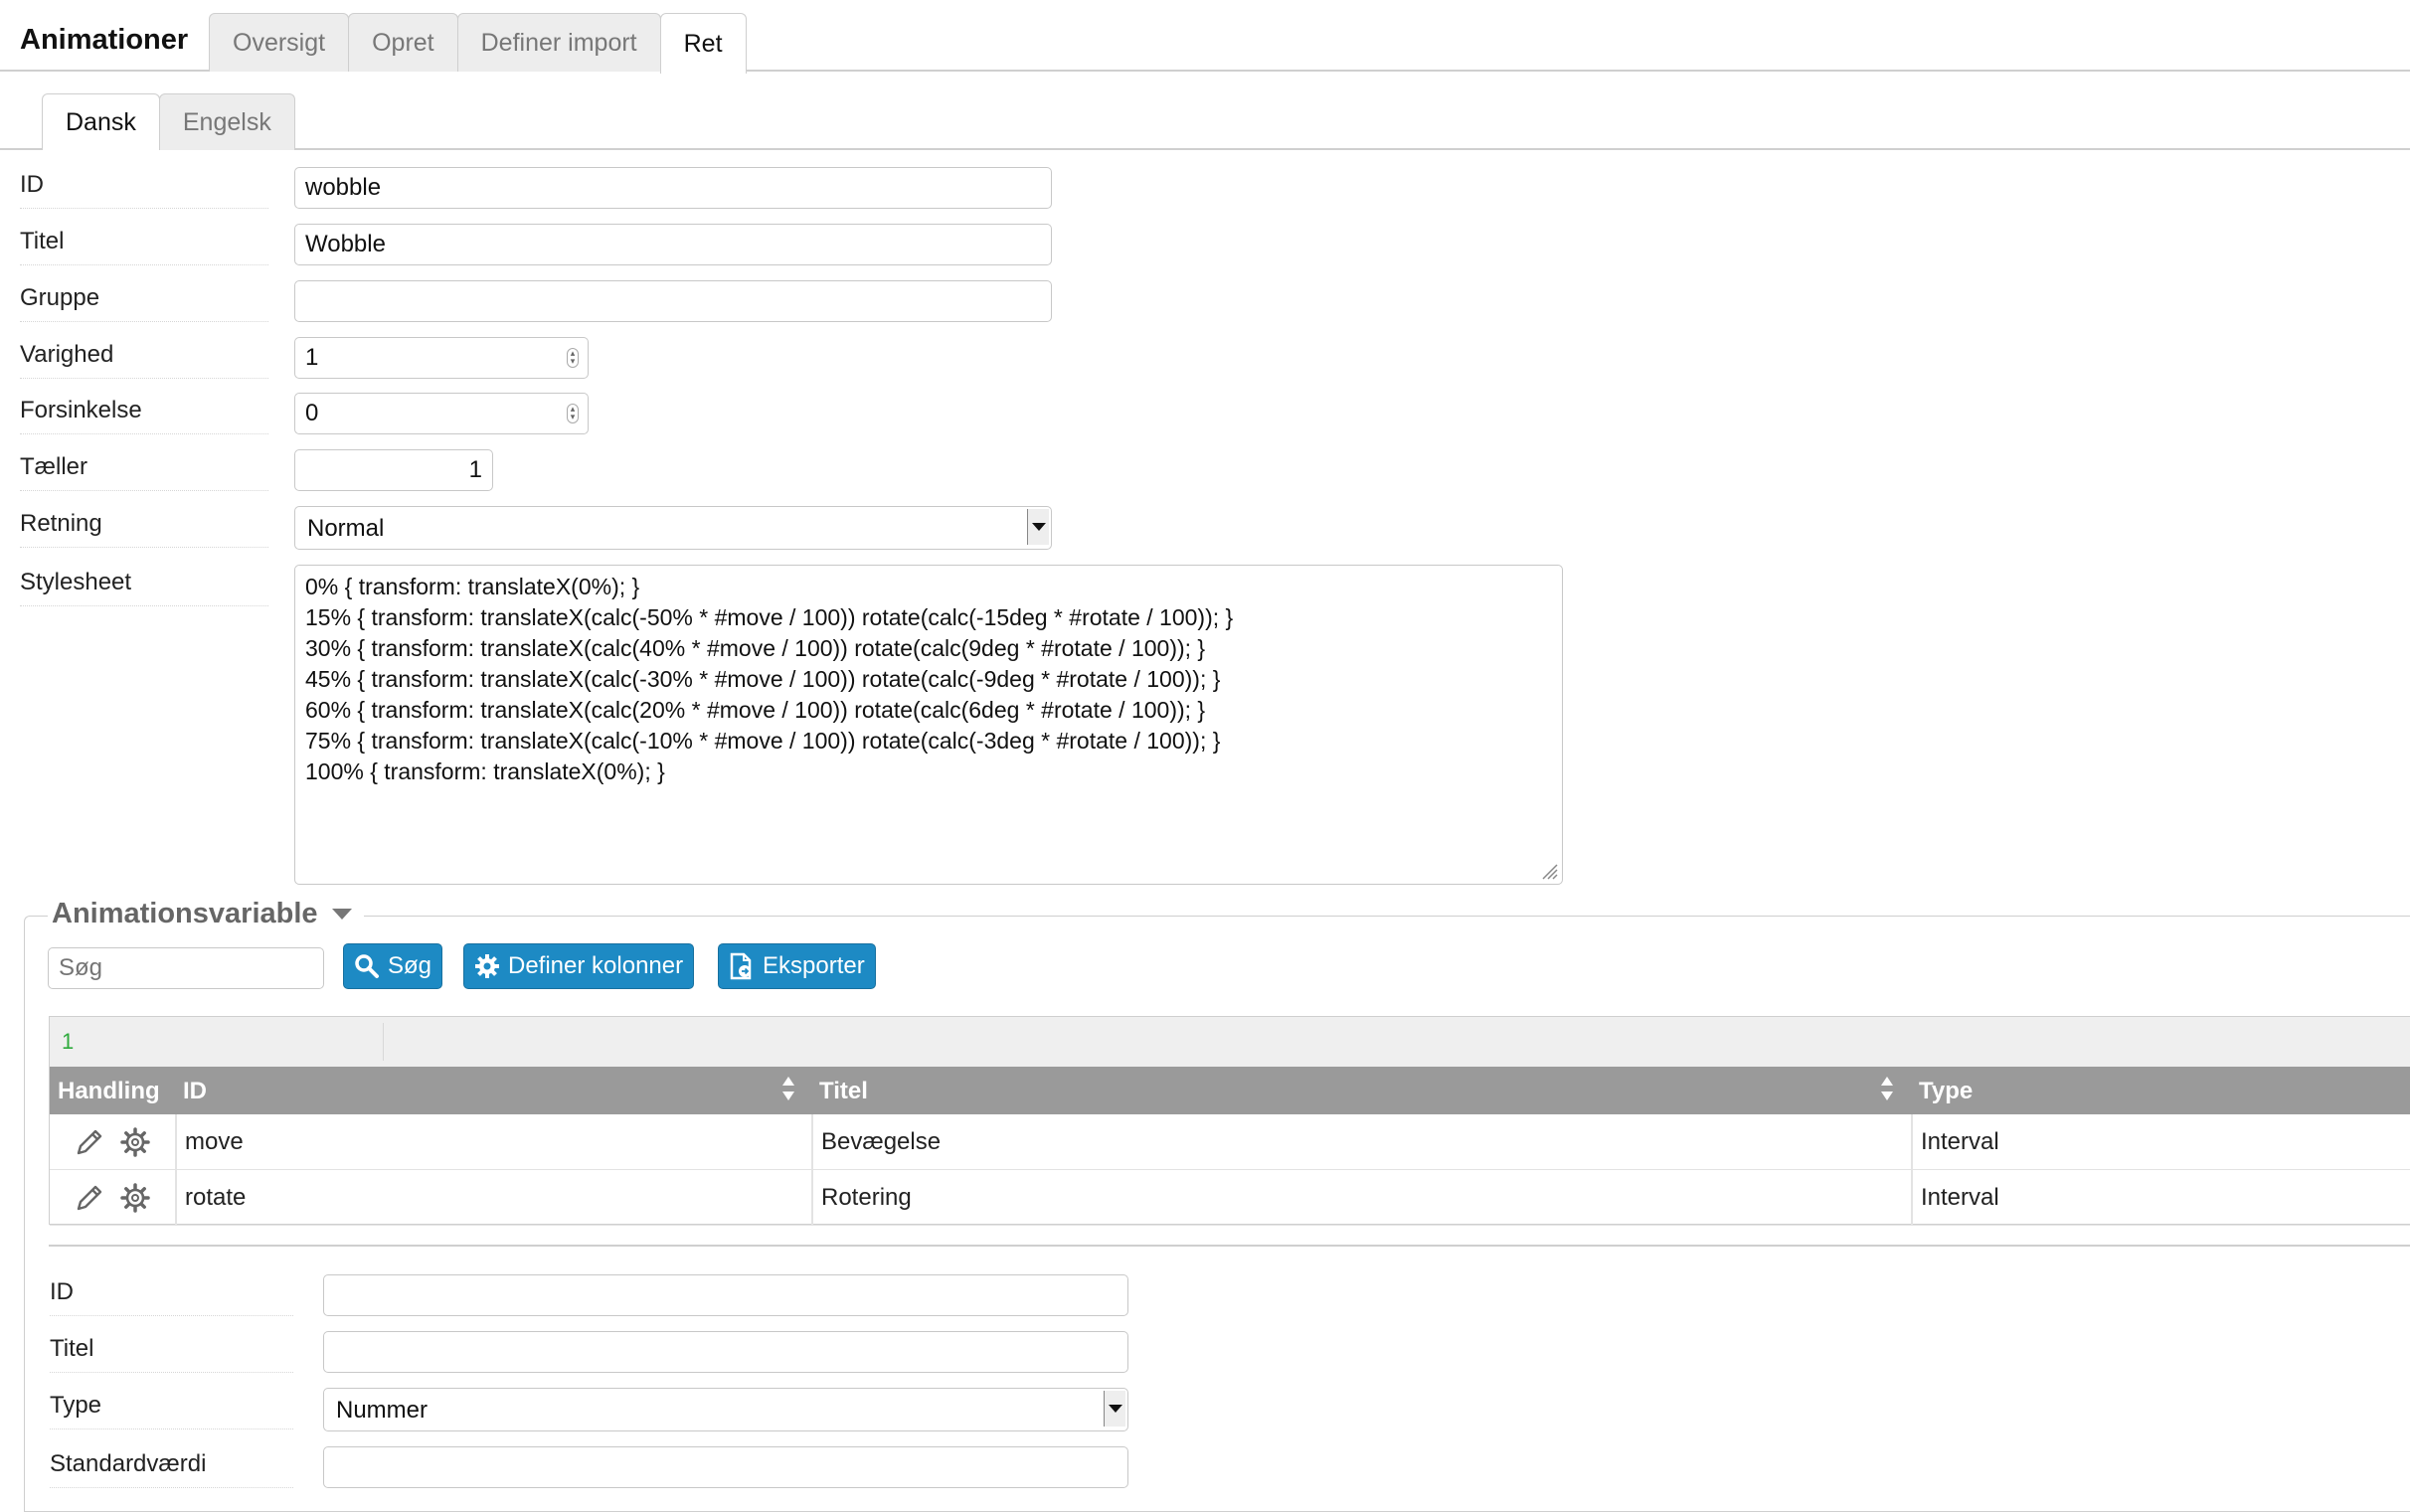  I want to click on tab-opret: Opret, so click(403, 42).